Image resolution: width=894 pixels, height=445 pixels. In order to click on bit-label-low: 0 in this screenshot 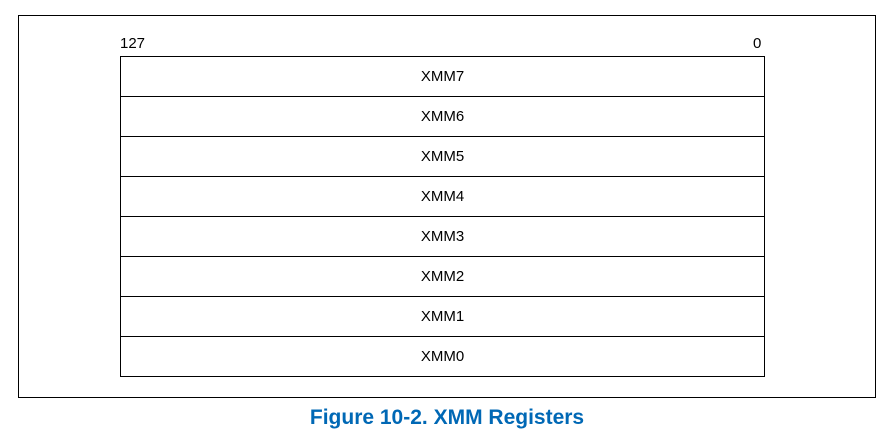, I will do `click(757, 43)`.